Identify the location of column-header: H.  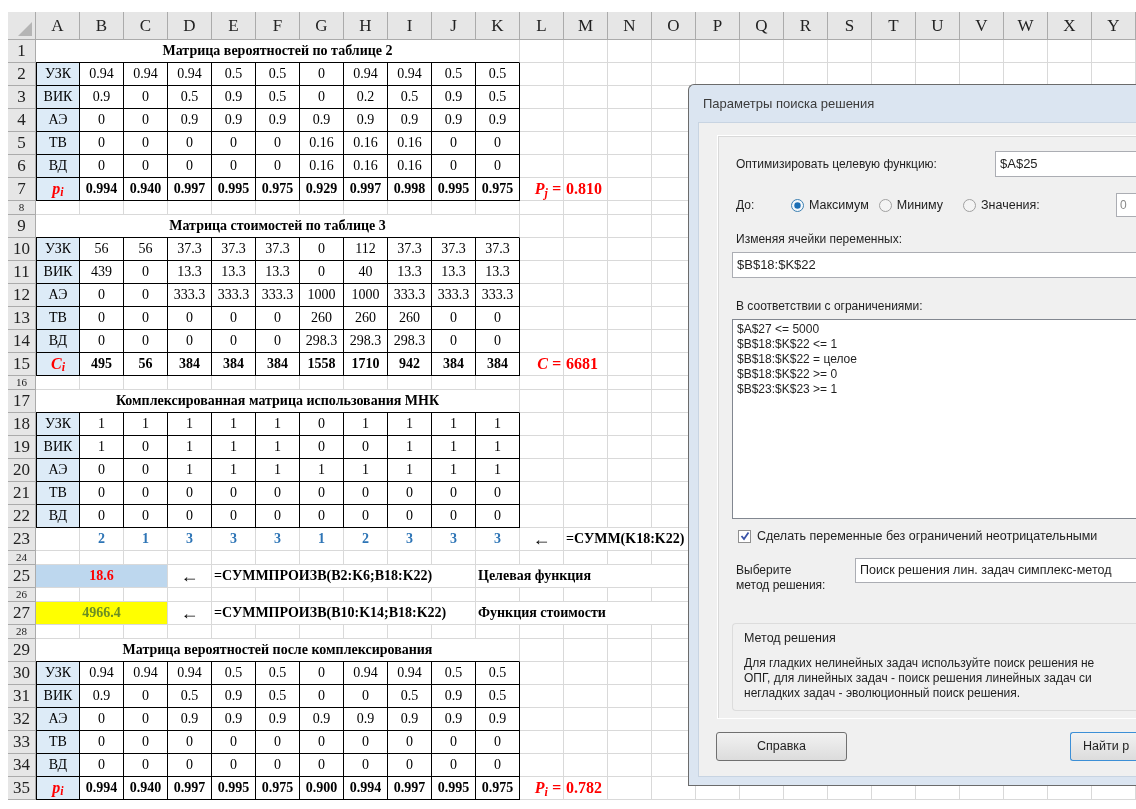
(366, 26).